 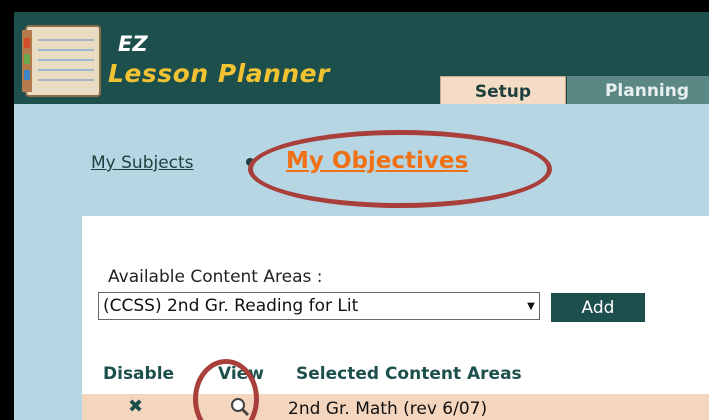 I want to click on content-area-select-value: (CCSS) 2nd Gr. Reading for Lit, so click(x=231, y=306).